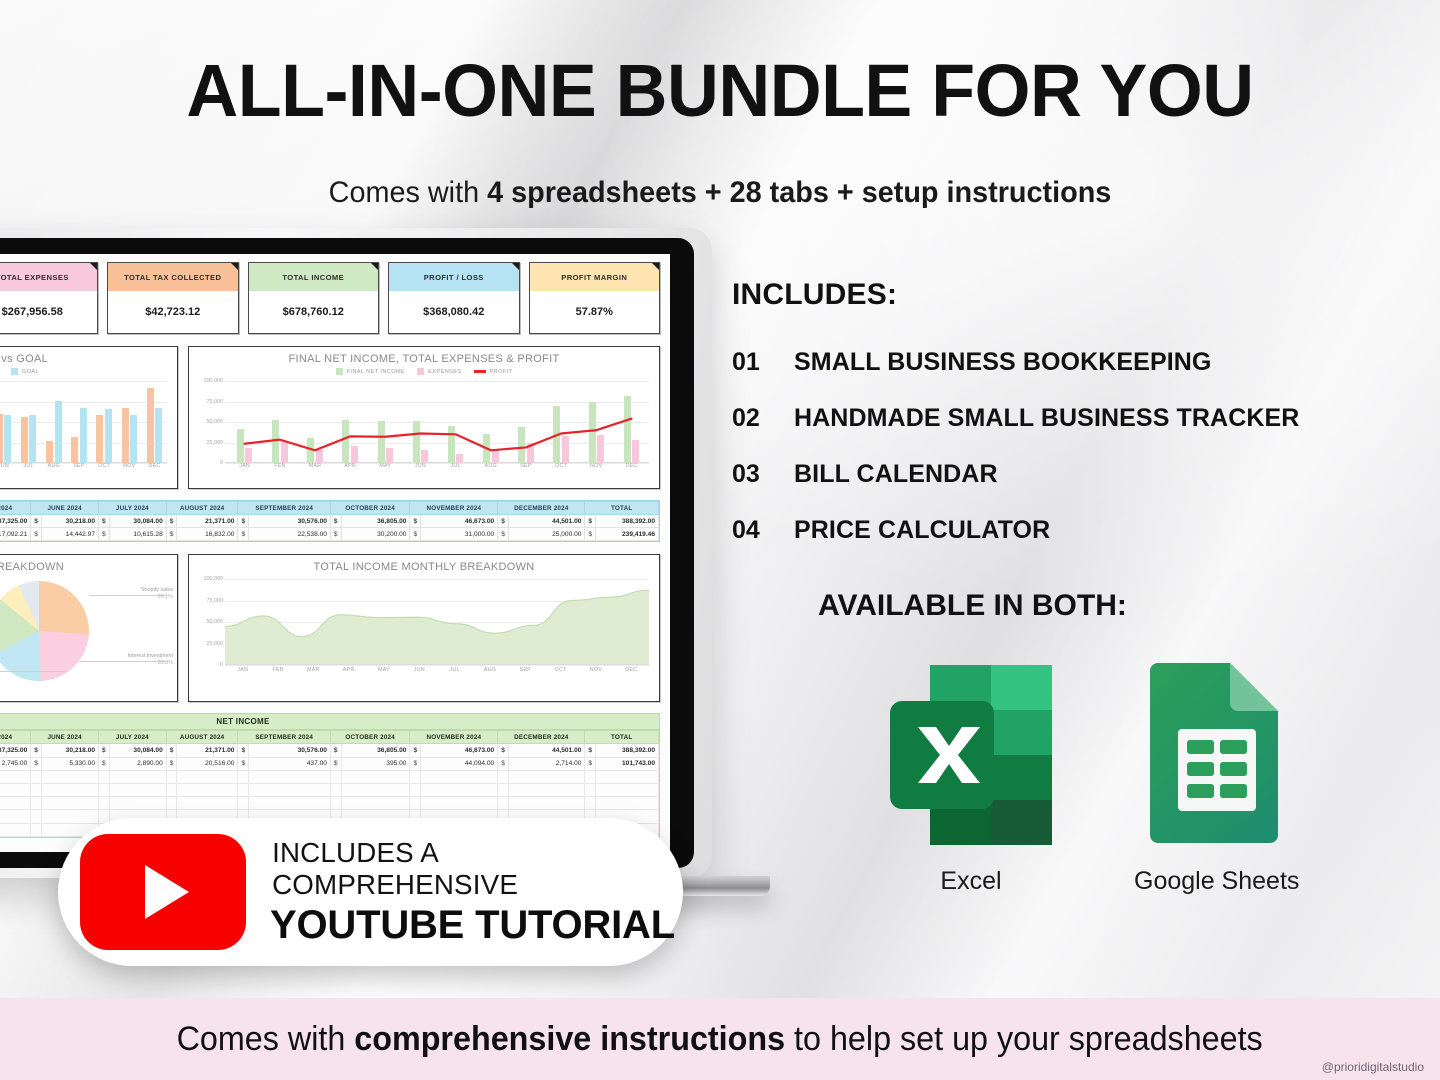 This screenshot has width=1440, height=1080. What do you see at coordinates (329, 803) in the screenshot?
I see `table-row: $1,010.00` at bounding box center [329, 803].